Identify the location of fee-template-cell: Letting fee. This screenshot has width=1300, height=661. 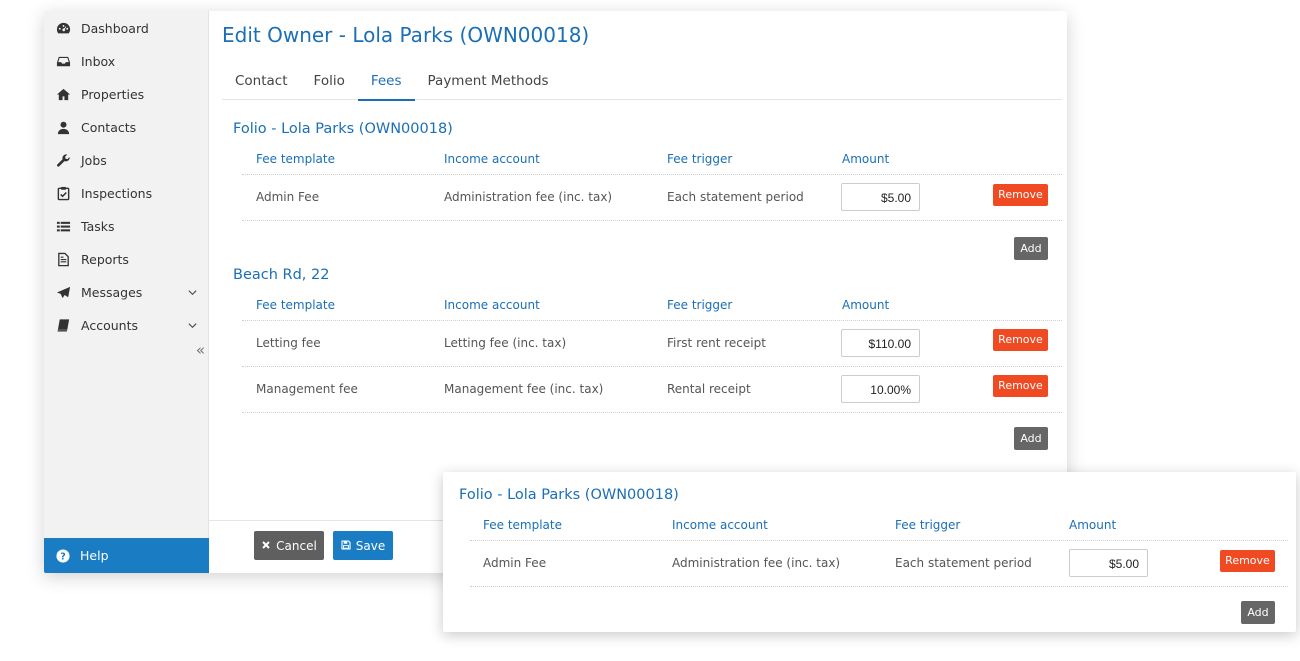
(288, 343).